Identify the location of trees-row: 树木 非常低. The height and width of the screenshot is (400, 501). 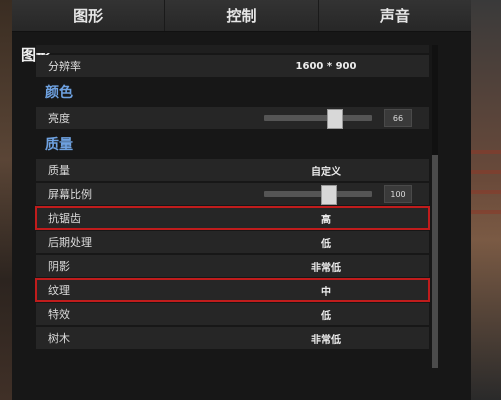
(232, 338).